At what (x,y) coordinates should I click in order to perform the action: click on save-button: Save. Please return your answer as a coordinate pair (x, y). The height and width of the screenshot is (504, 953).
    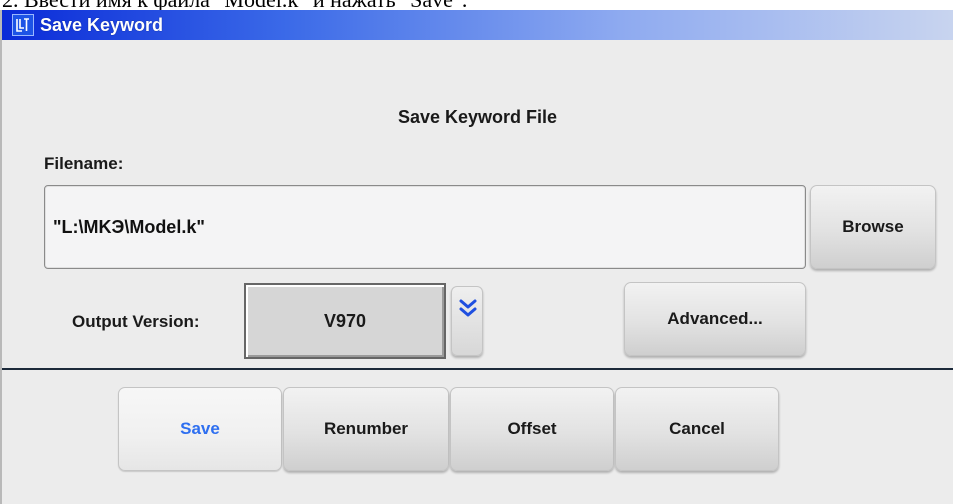
    Looking at the image, I should click on (200, 429).